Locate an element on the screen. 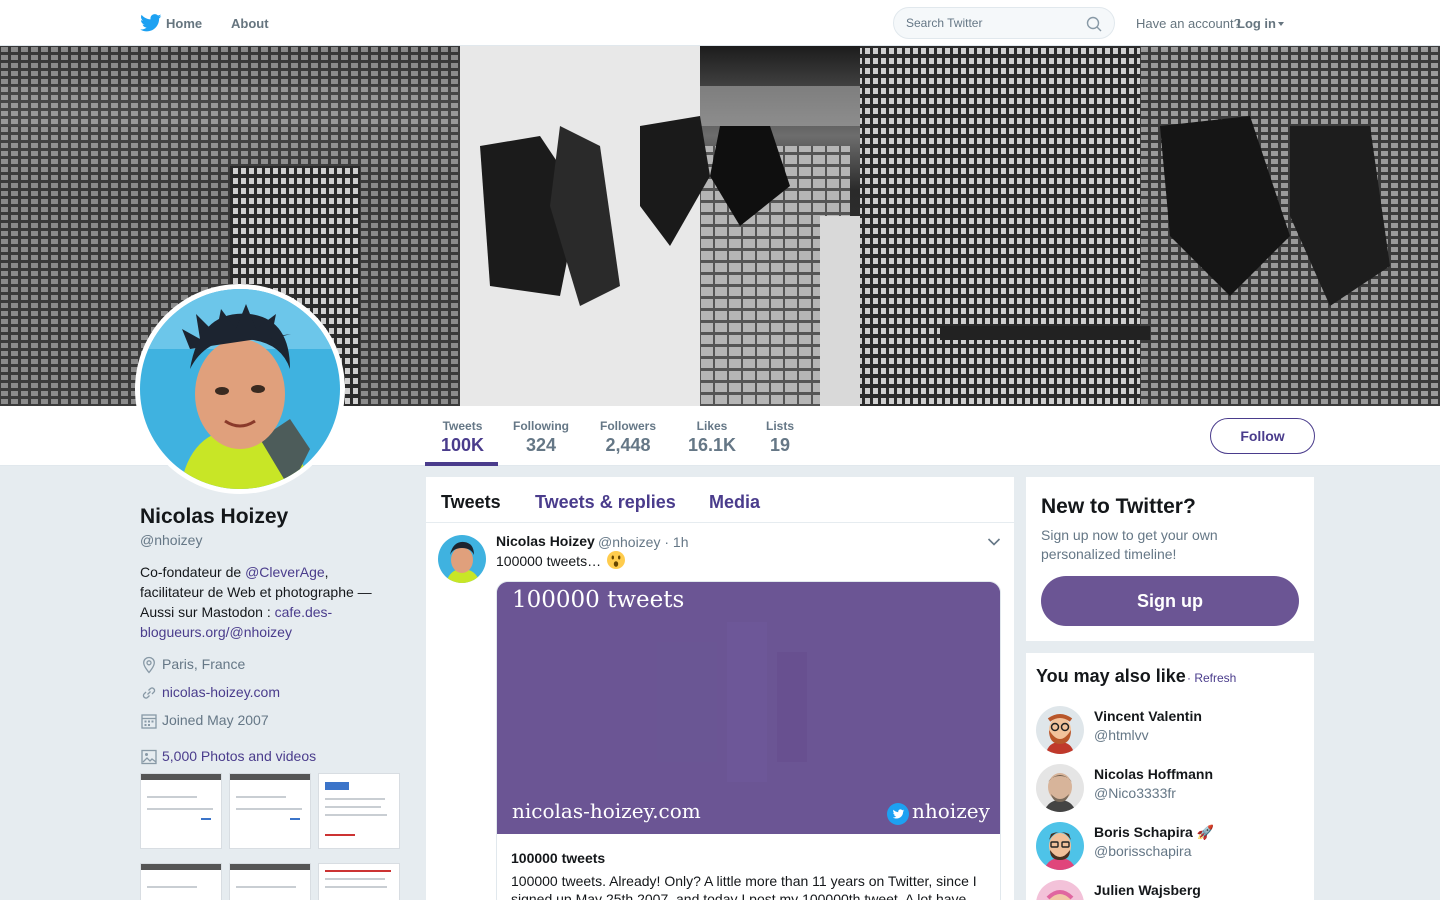  stat-value: 16.1K is located at coordinates (712, 445).